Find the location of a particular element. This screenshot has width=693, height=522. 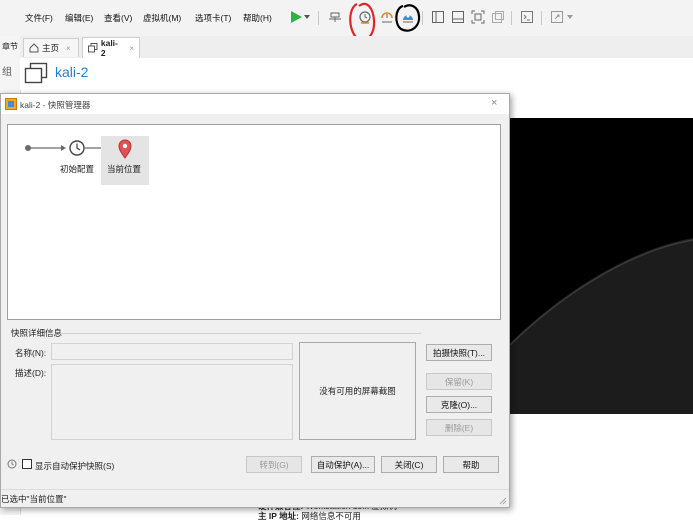

close-button: 关闭(C) is located at coordinates (409, 464).